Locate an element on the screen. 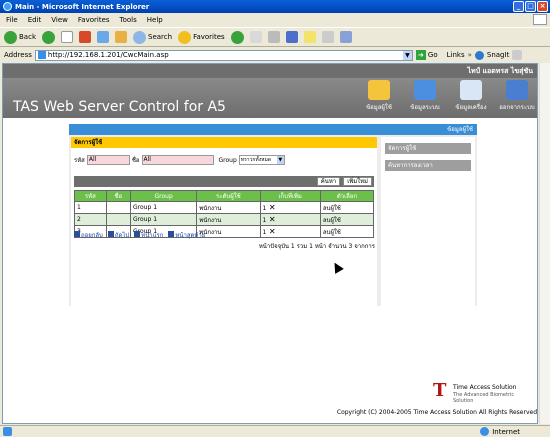  snagit-button: SnagIt is located at coordinates (498, 55).